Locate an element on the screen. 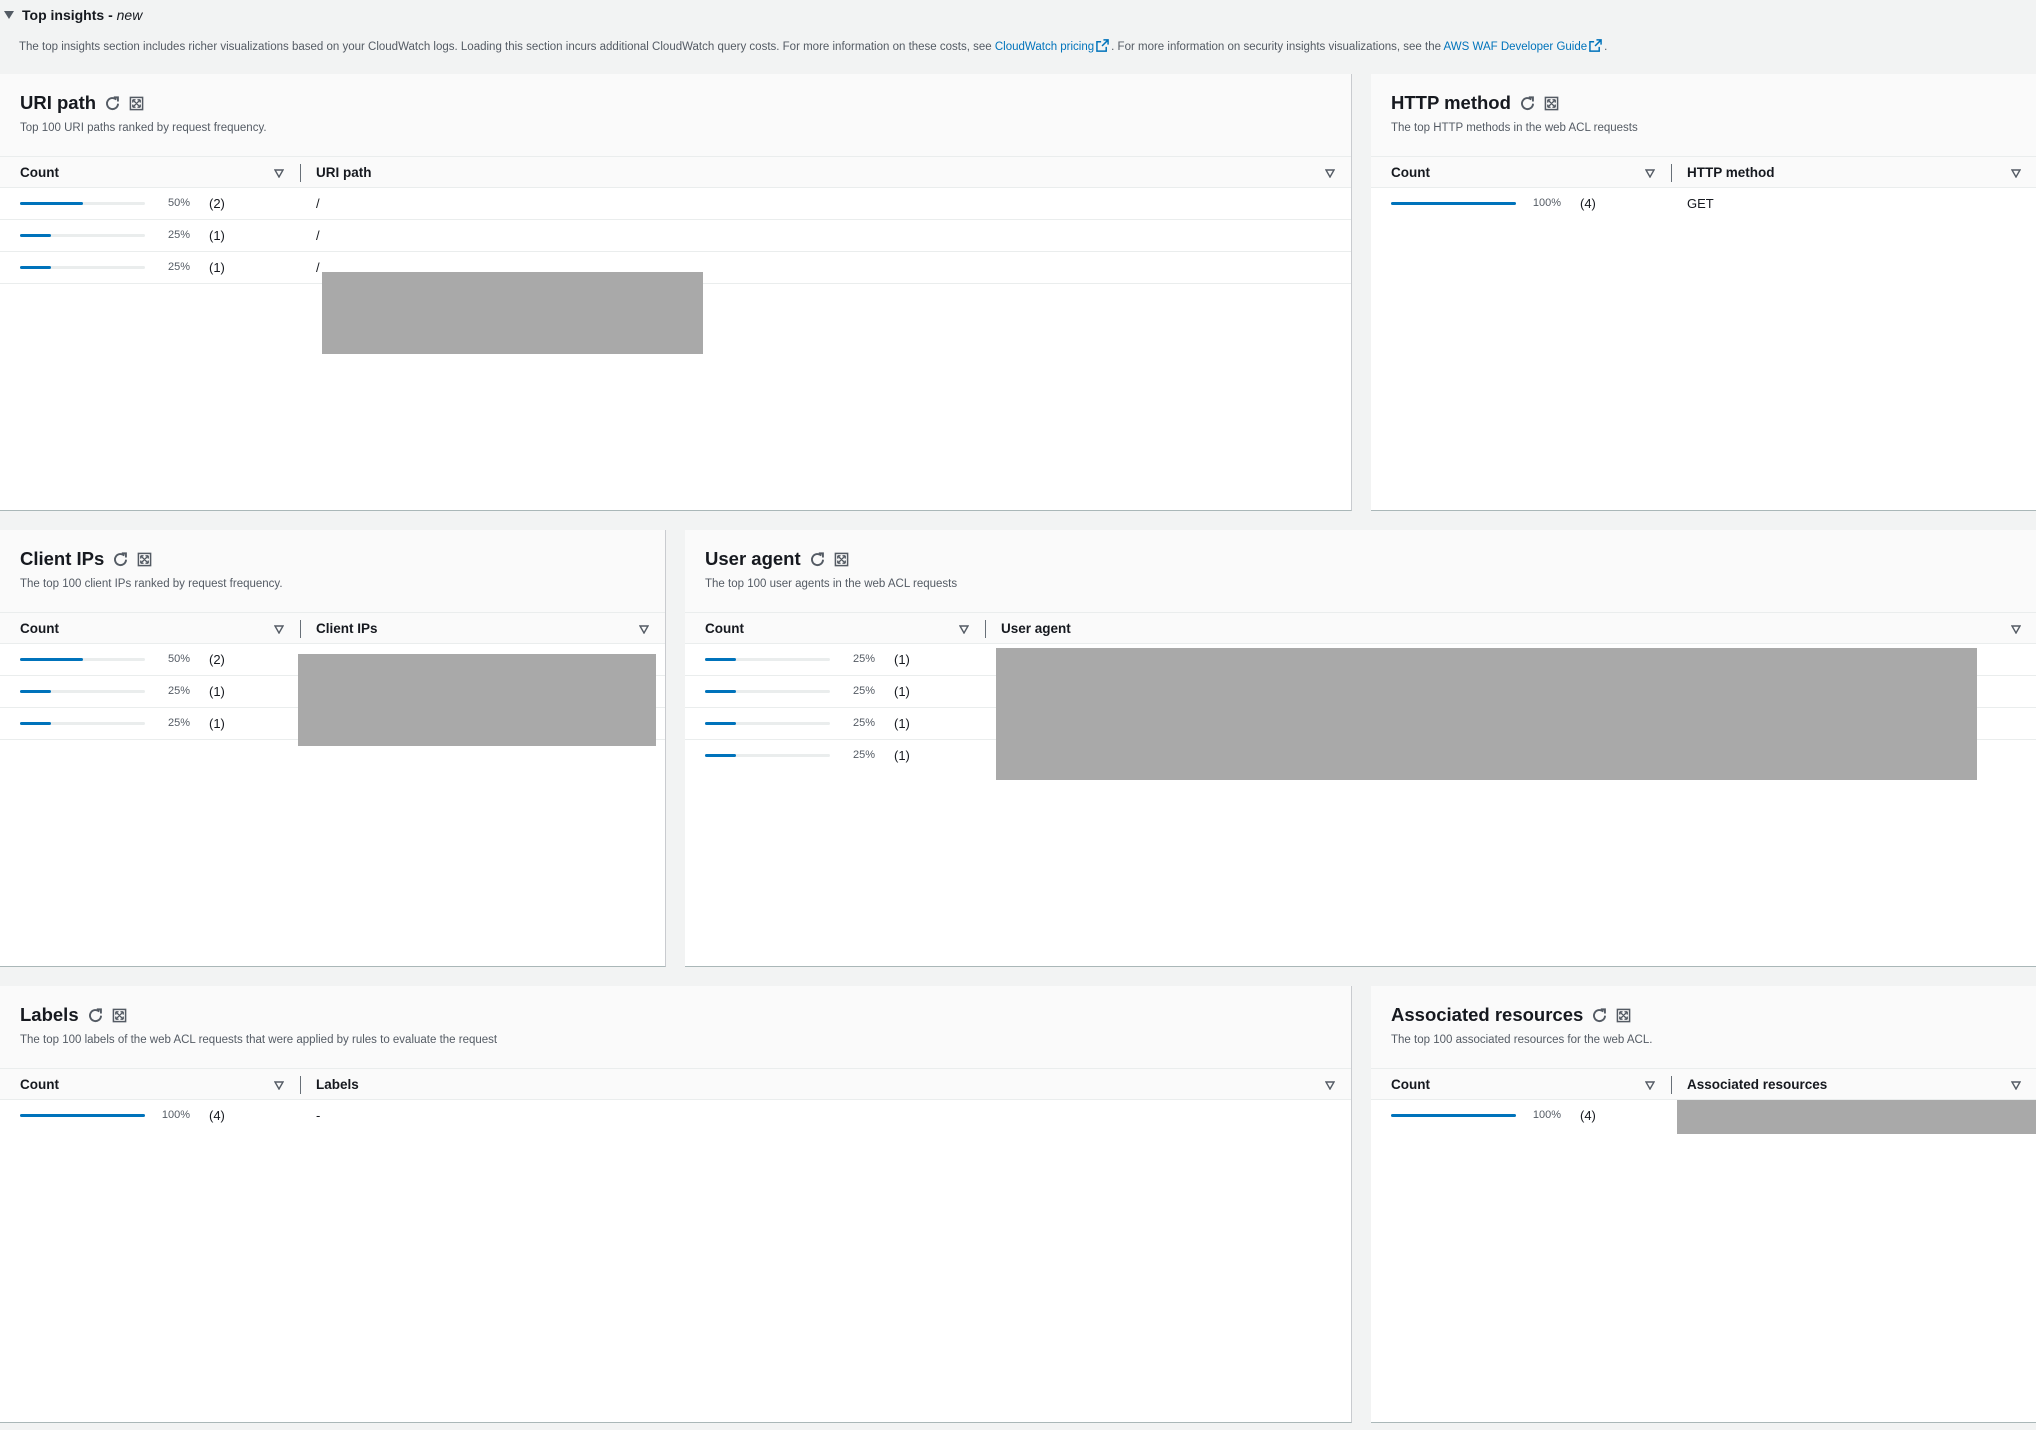 The width and height of the screenshot is (2036, 1430). client-ips-column-header: Client IPs is located at coordinates (347, 628).